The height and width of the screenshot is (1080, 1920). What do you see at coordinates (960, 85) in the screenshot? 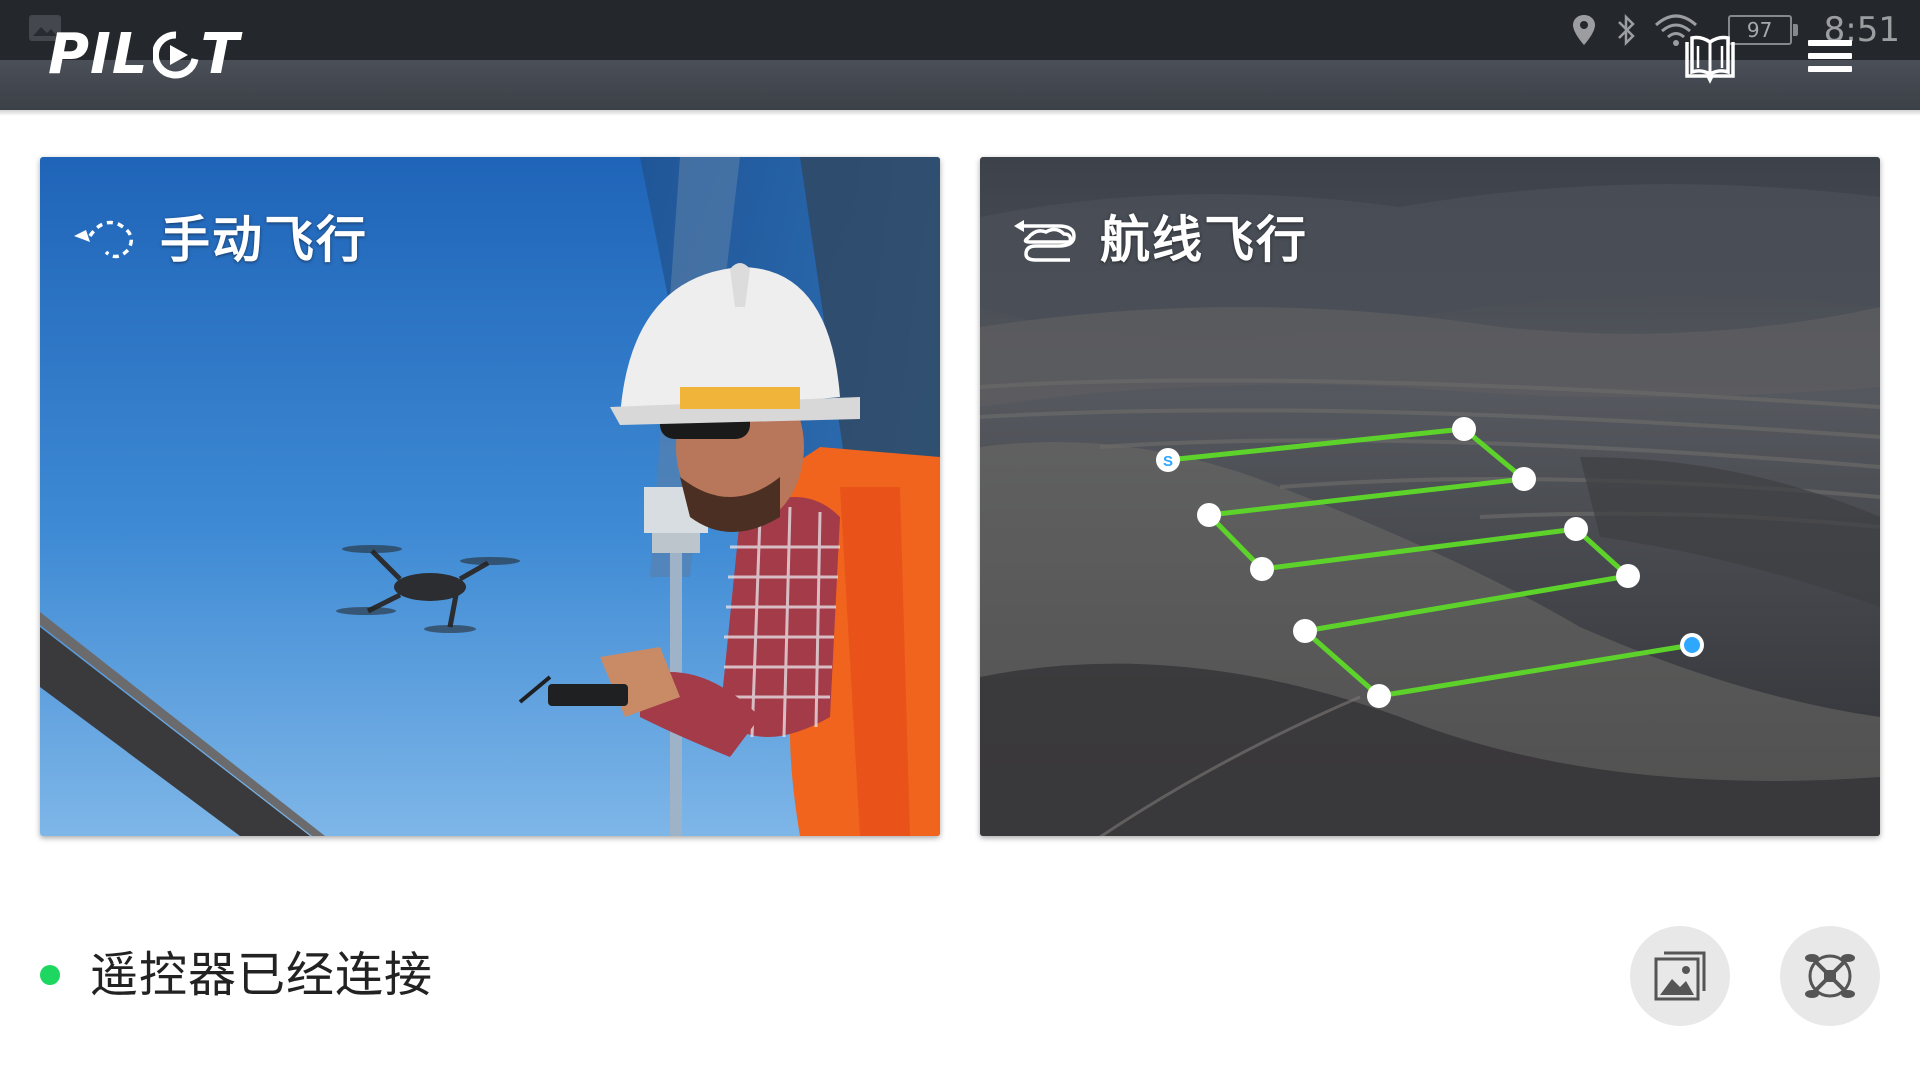
I see `app-header` at bounding box center [960, 85].